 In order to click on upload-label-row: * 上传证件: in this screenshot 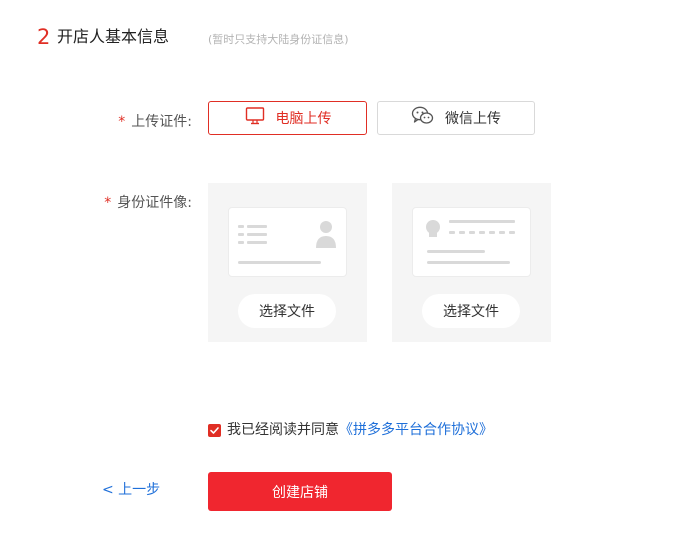, I will do `click(122, 122)`.